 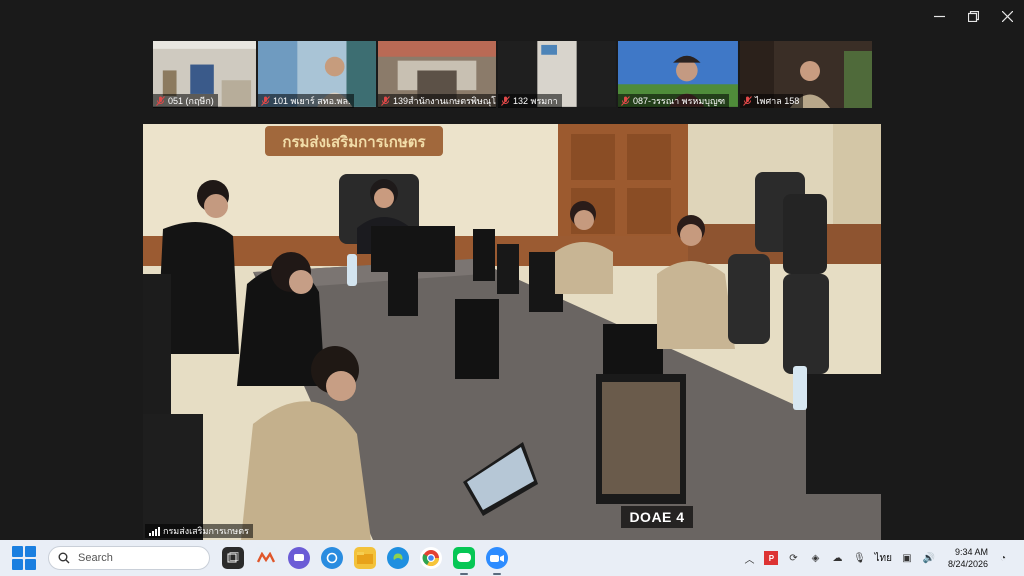 I want to click on connection-bars-icon, so click(x=154, y=531).